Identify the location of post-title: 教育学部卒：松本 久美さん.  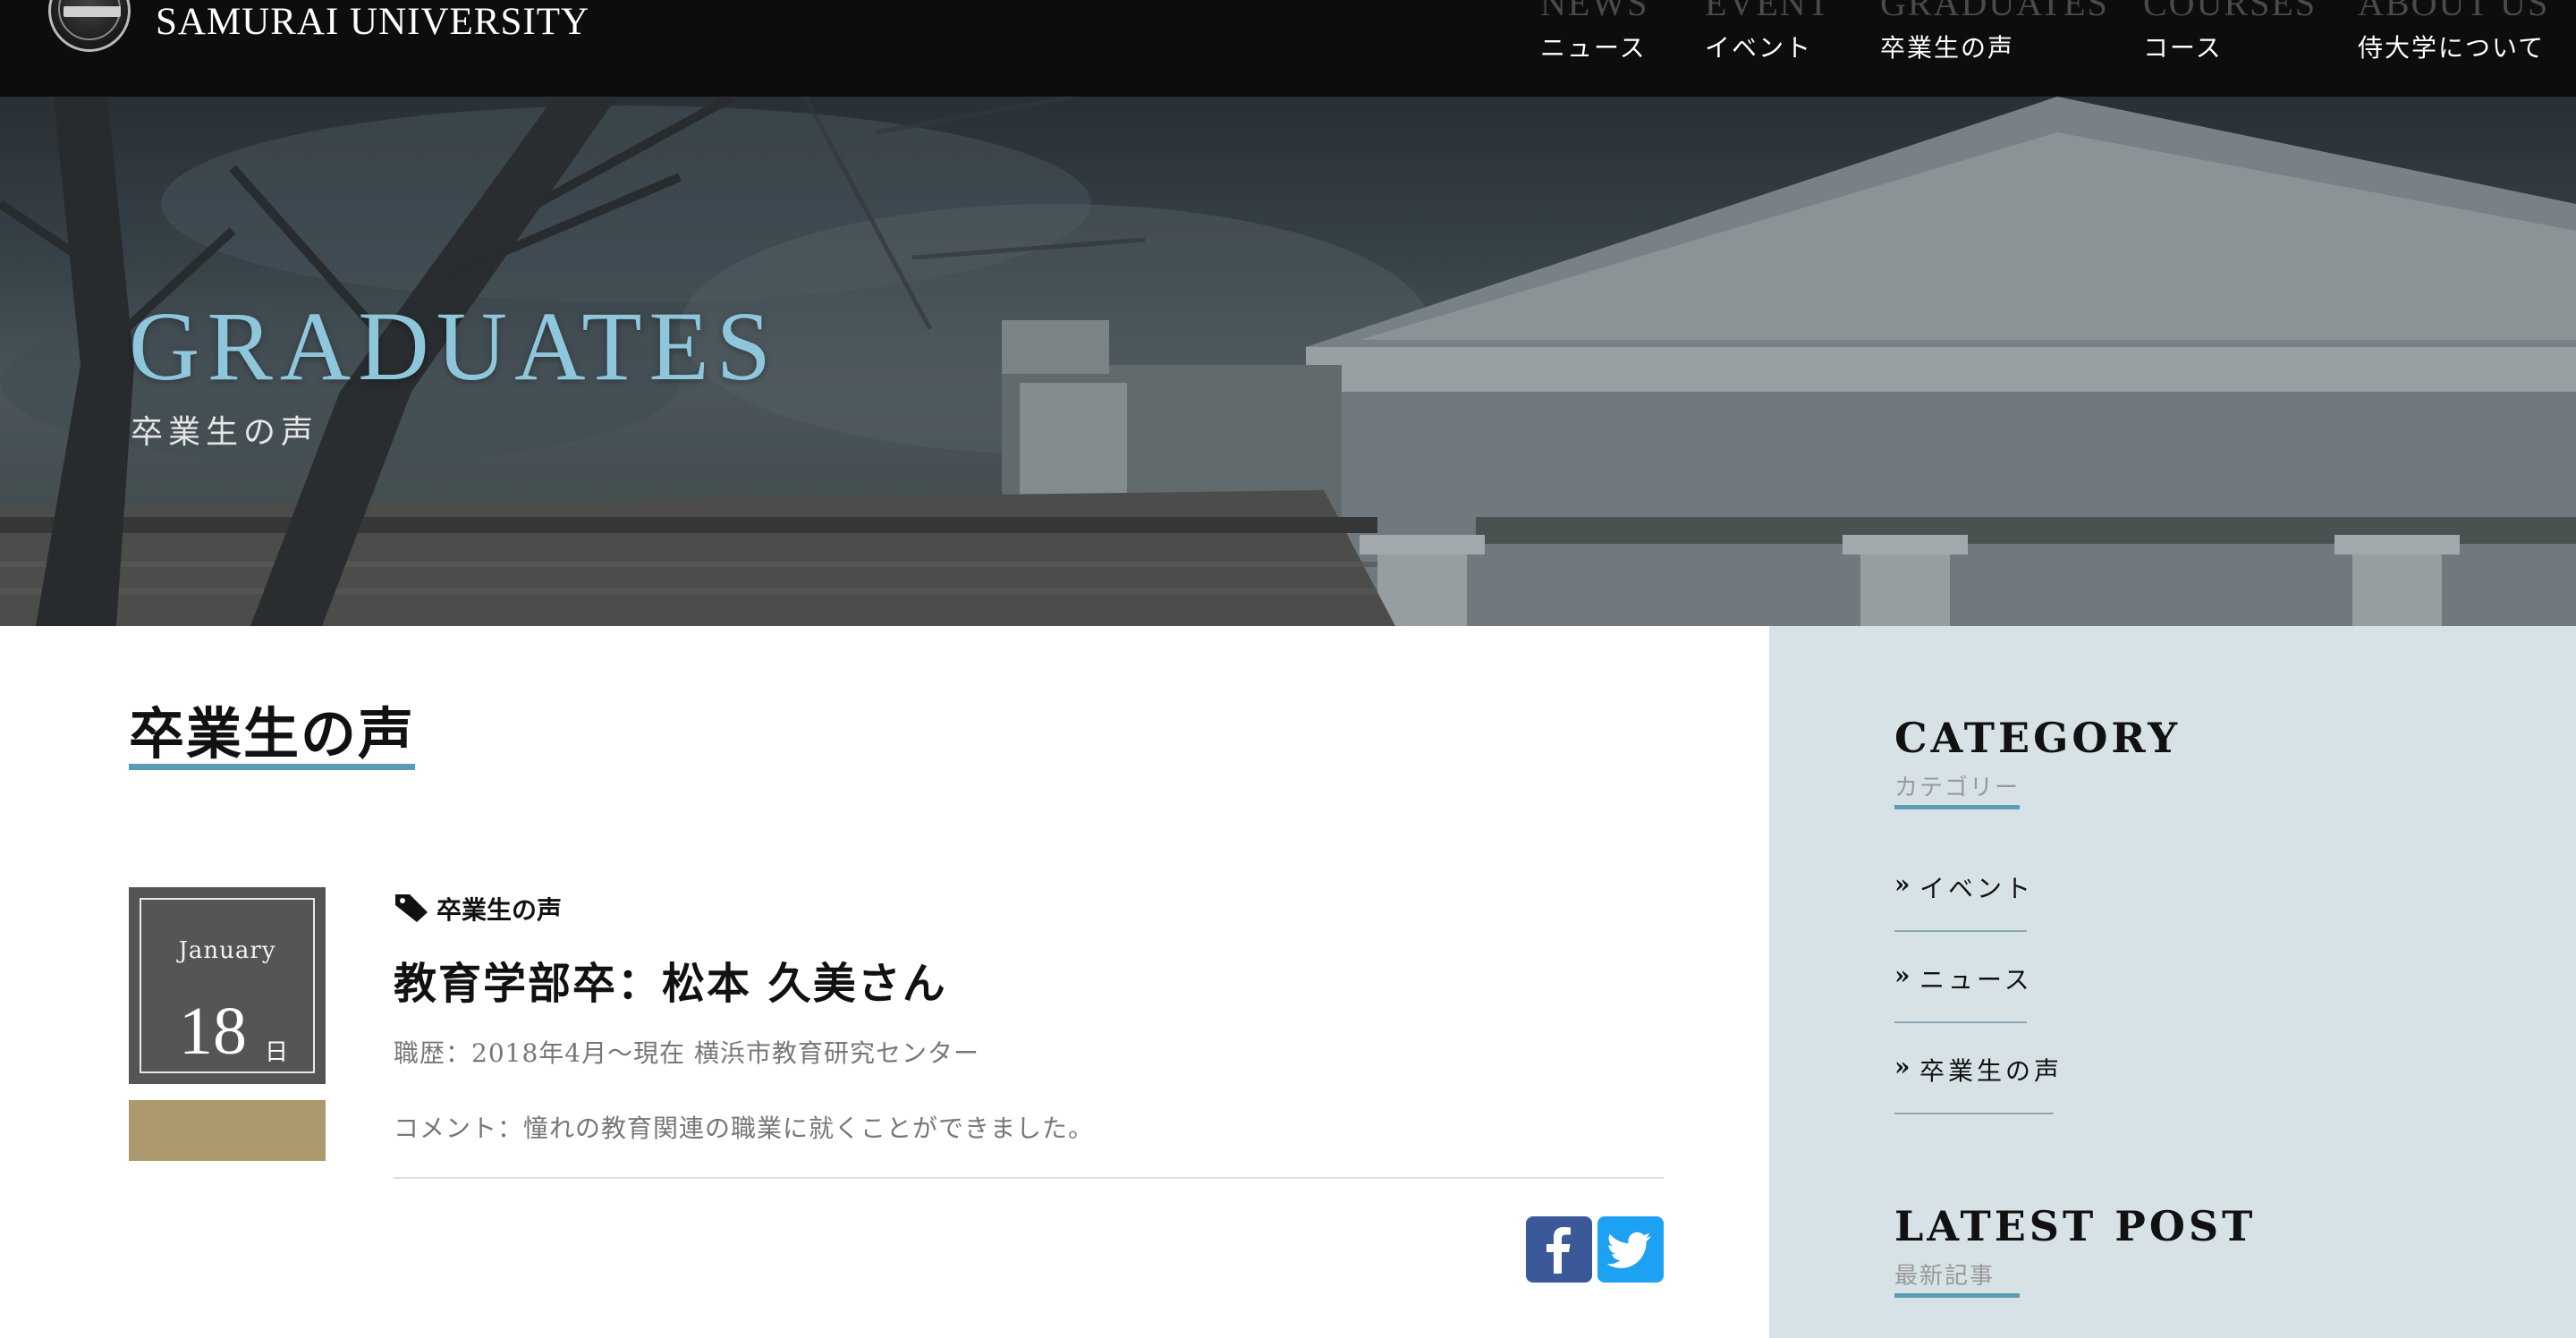
(670, 979).